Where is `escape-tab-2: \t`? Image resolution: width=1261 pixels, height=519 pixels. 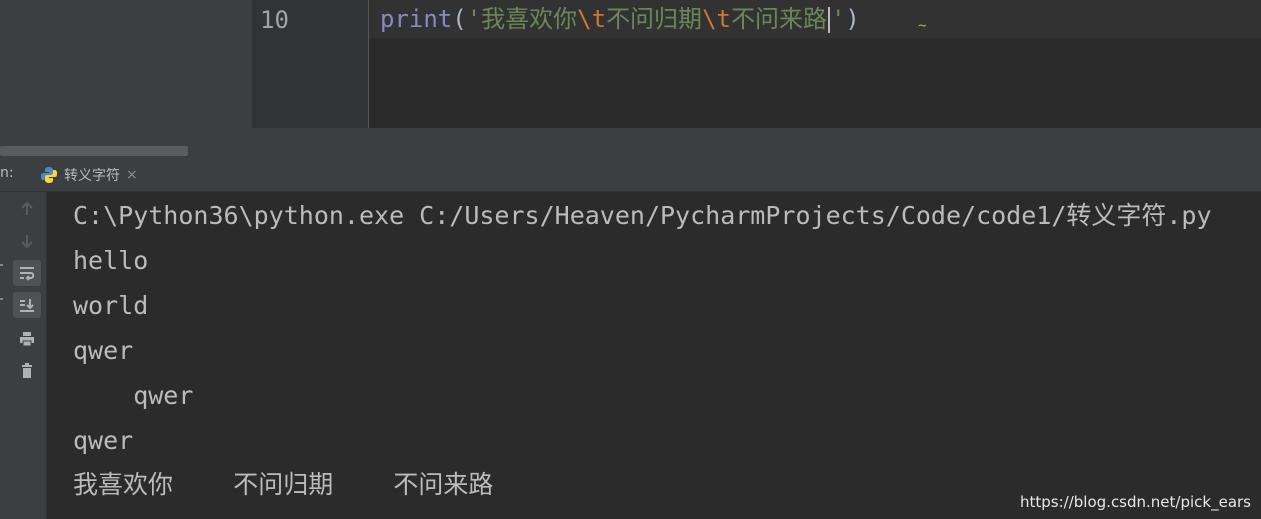
escape-tab-2: \t is located at coordinates (716, 19).